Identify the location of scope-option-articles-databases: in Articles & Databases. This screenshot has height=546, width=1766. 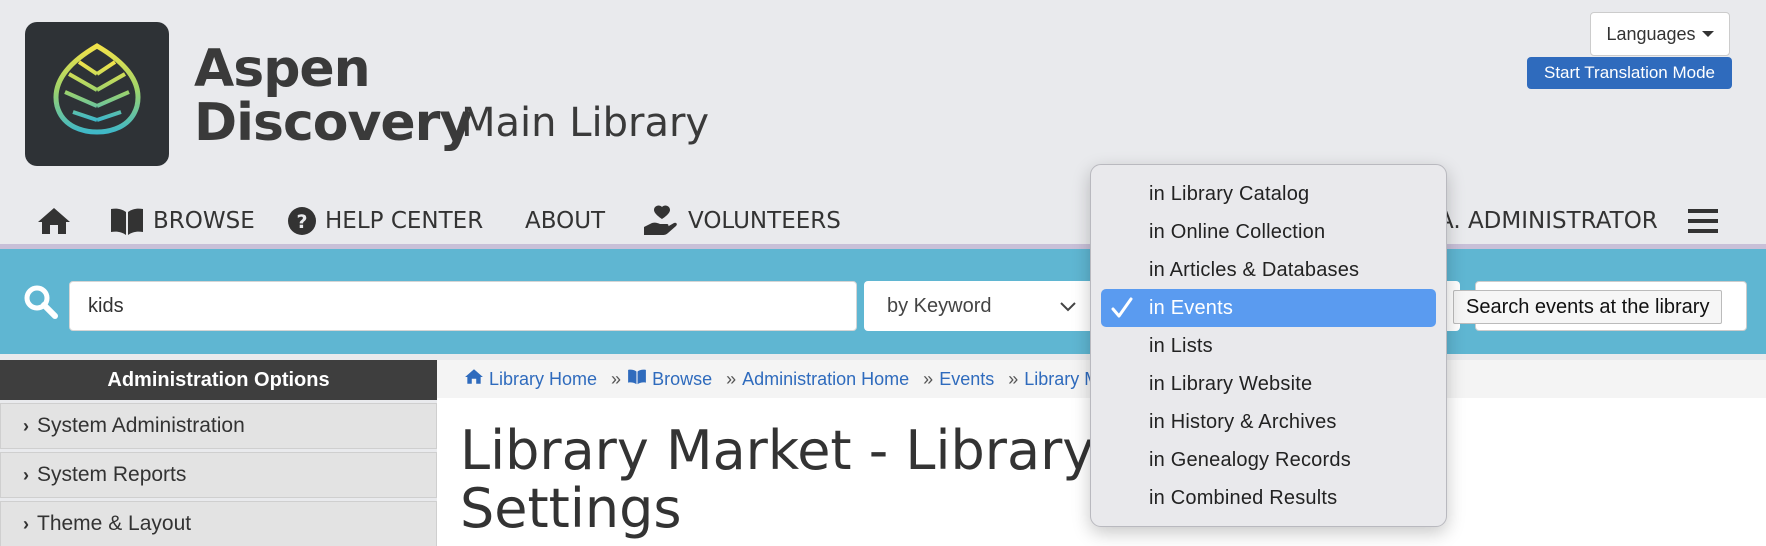
(1268, 270).